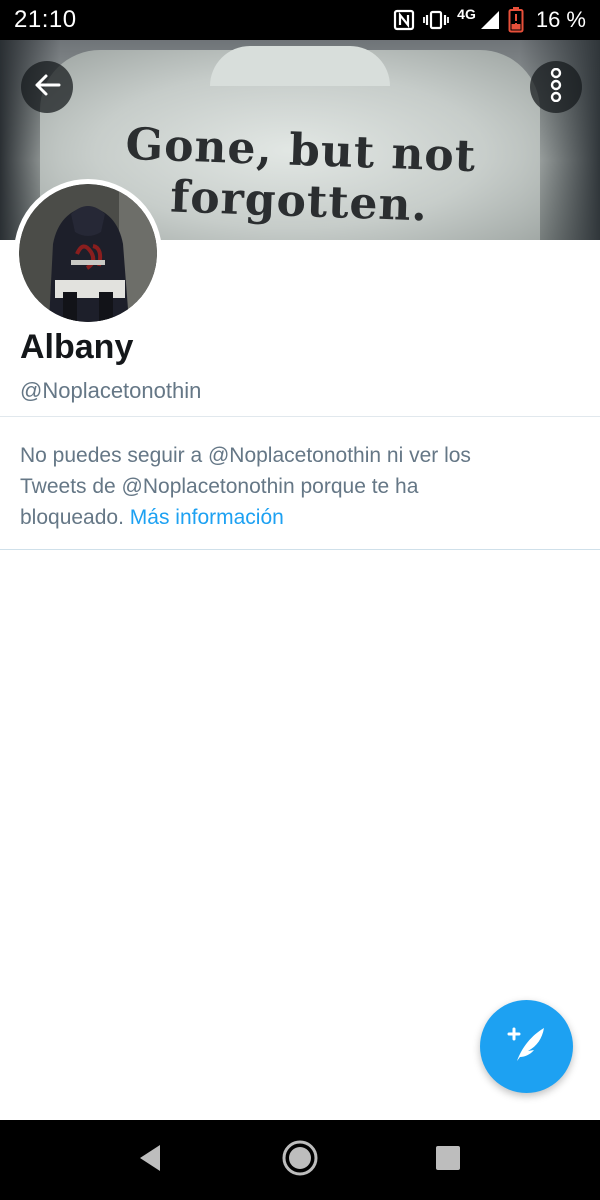  I want to click on more-info-link: Más información, so click(207, 517).